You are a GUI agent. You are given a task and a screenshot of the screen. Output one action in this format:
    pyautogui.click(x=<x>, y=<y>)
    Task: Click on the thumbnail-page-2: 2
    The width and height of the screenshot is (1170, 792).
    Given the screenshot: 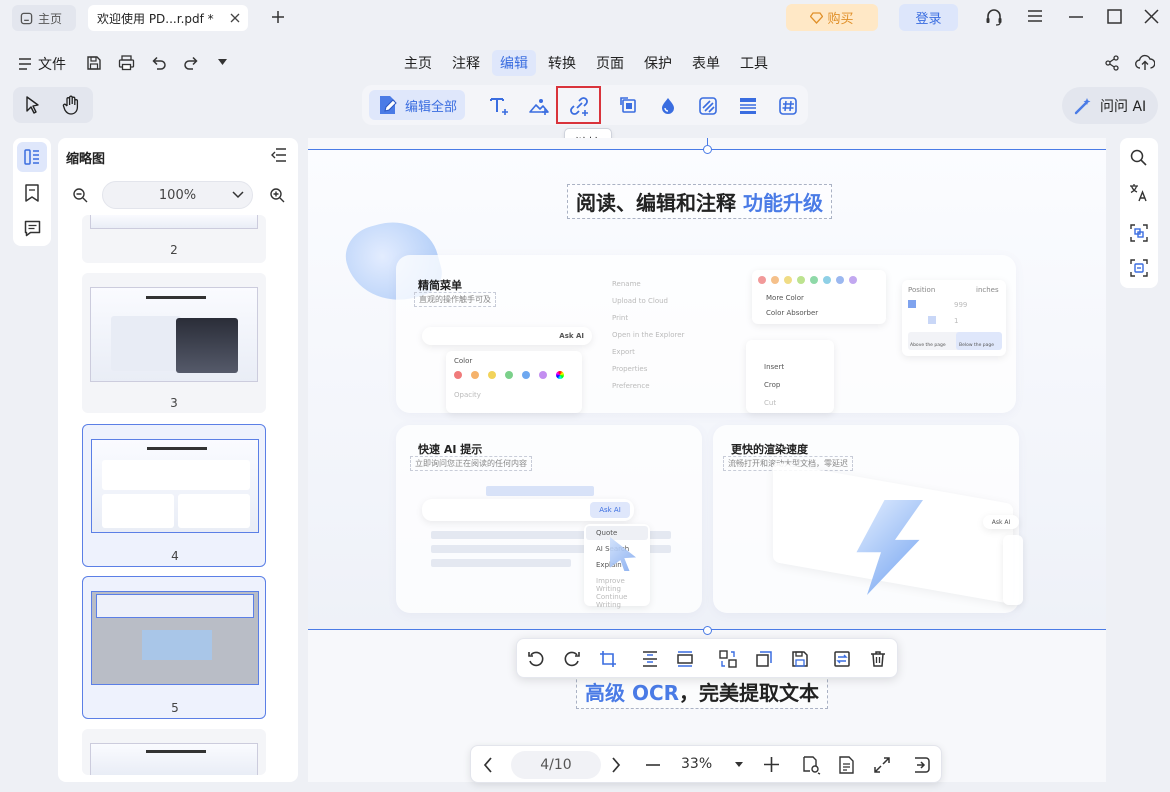 What is the action you would take?
    pyautogui.click(x=174, y=239)
    